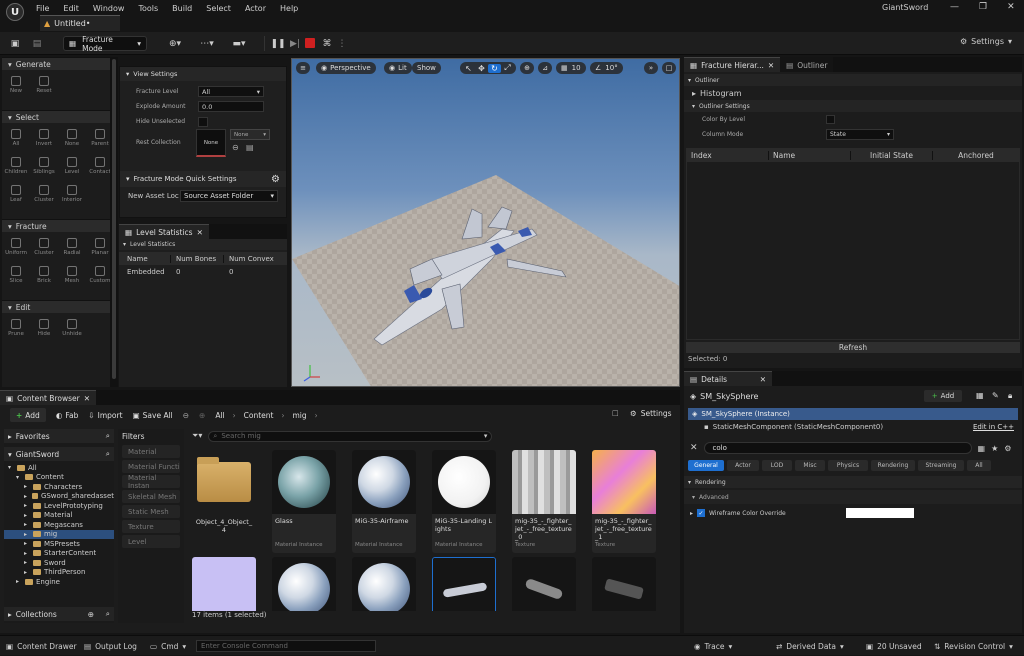 The height and width of the screenshot is (656, 1024). Describe the element at coordinates (310, 43) in the screenshot. I see `stop-icon` at that location.